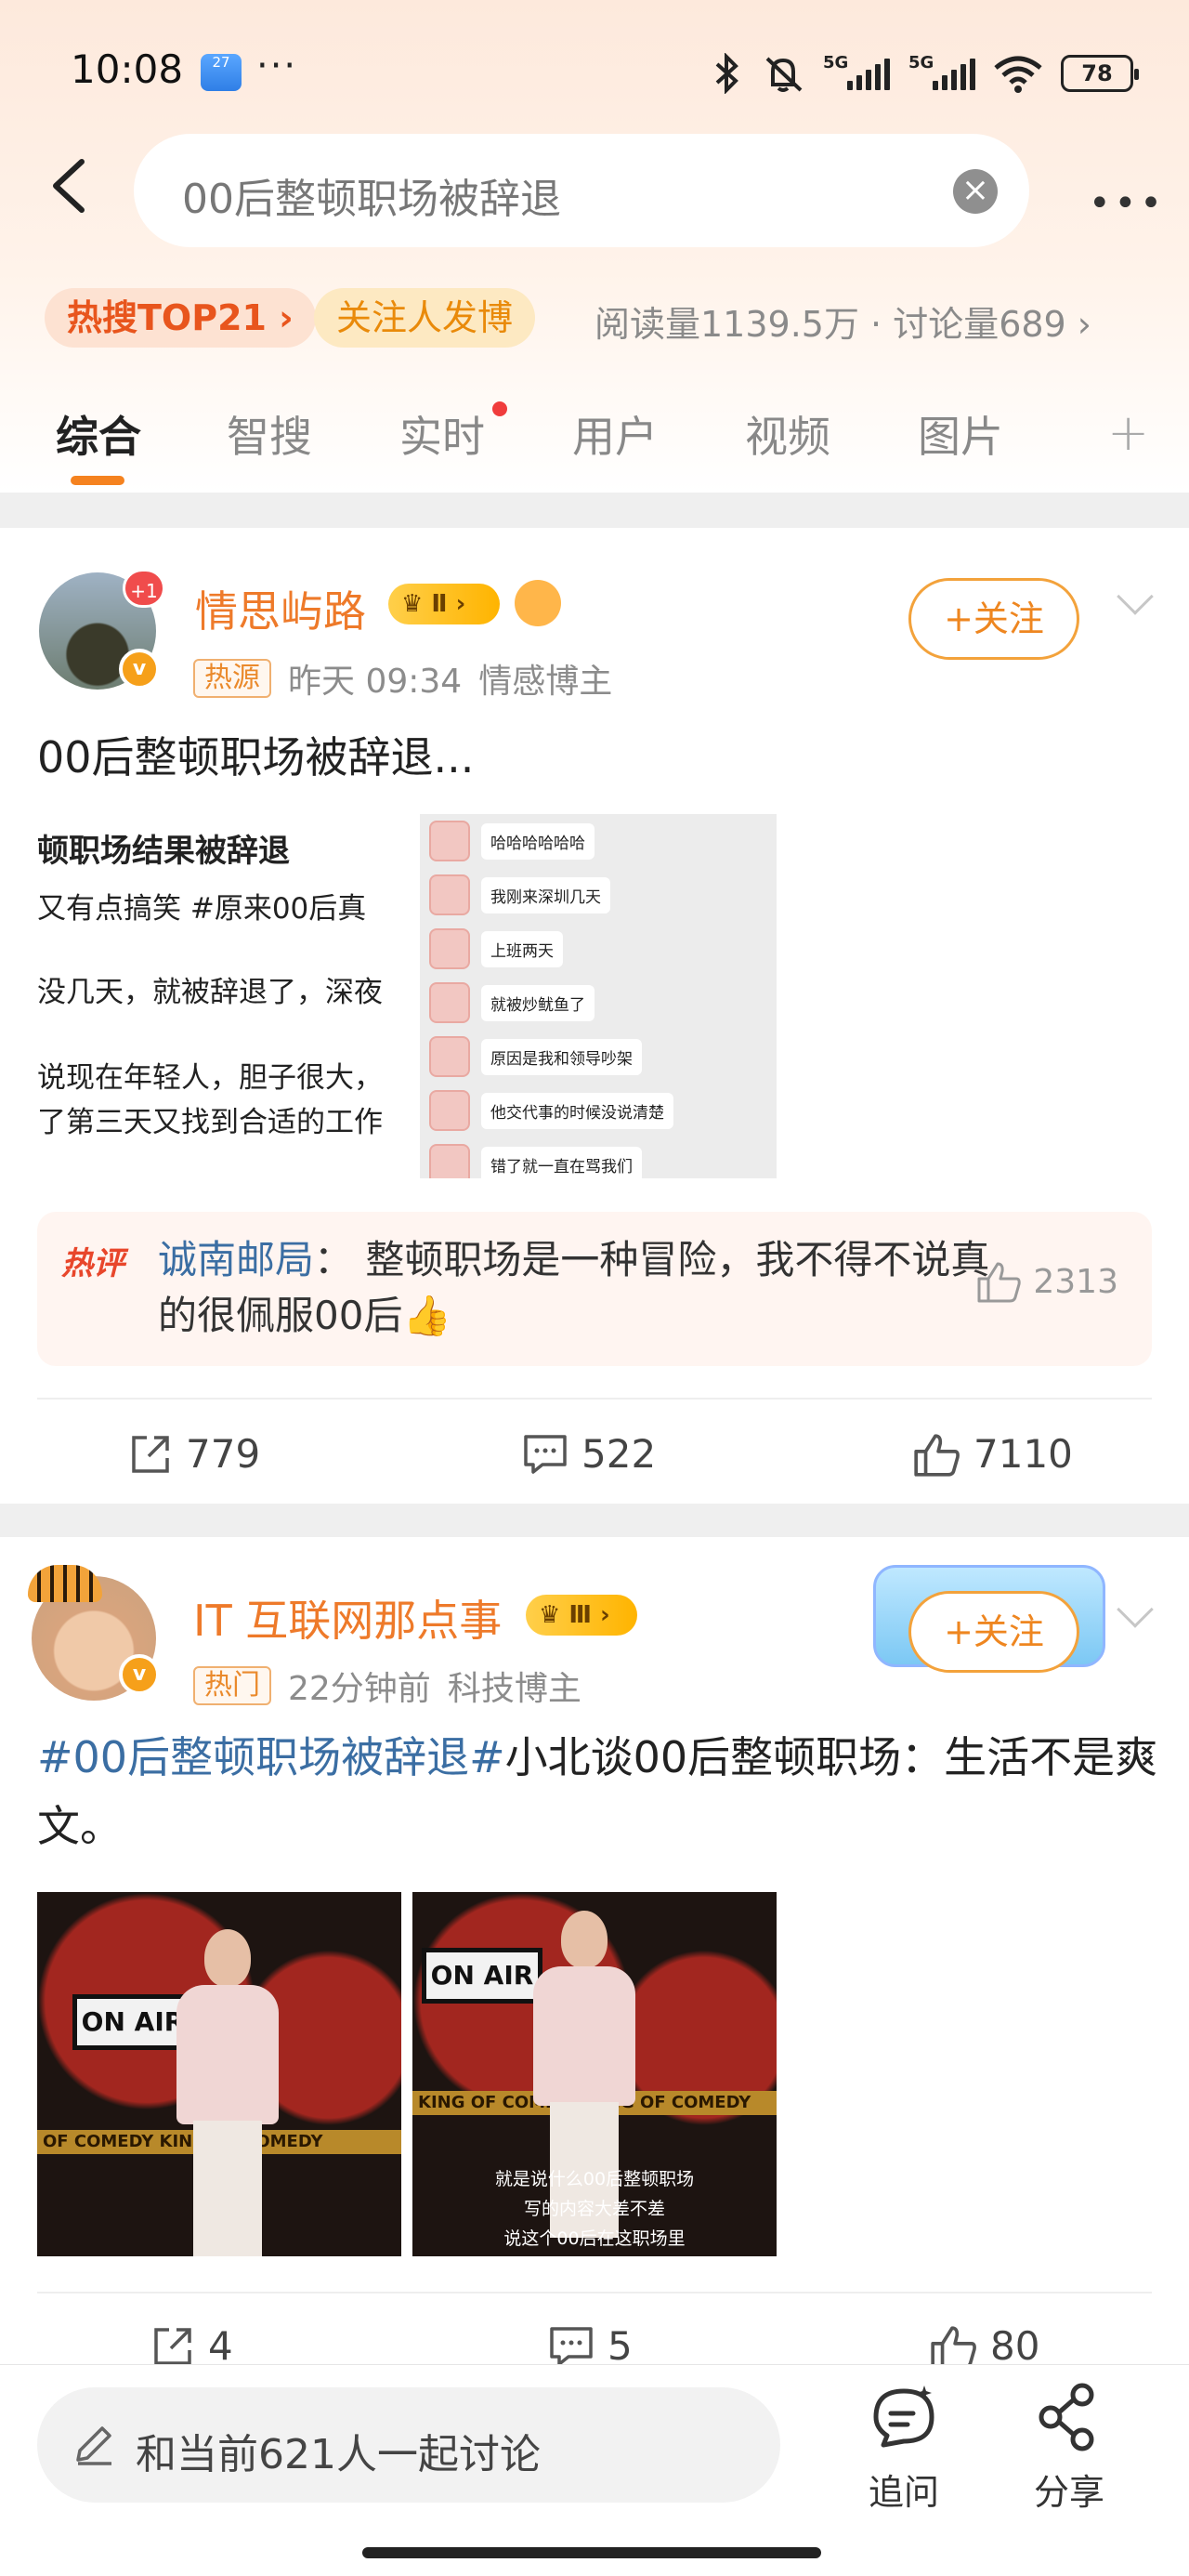  Describe the element at coordinates (843, 321) in the screenshot. I see `topic-stats: 阅读量1139.5万 · 讨论量689 ›` at that location.